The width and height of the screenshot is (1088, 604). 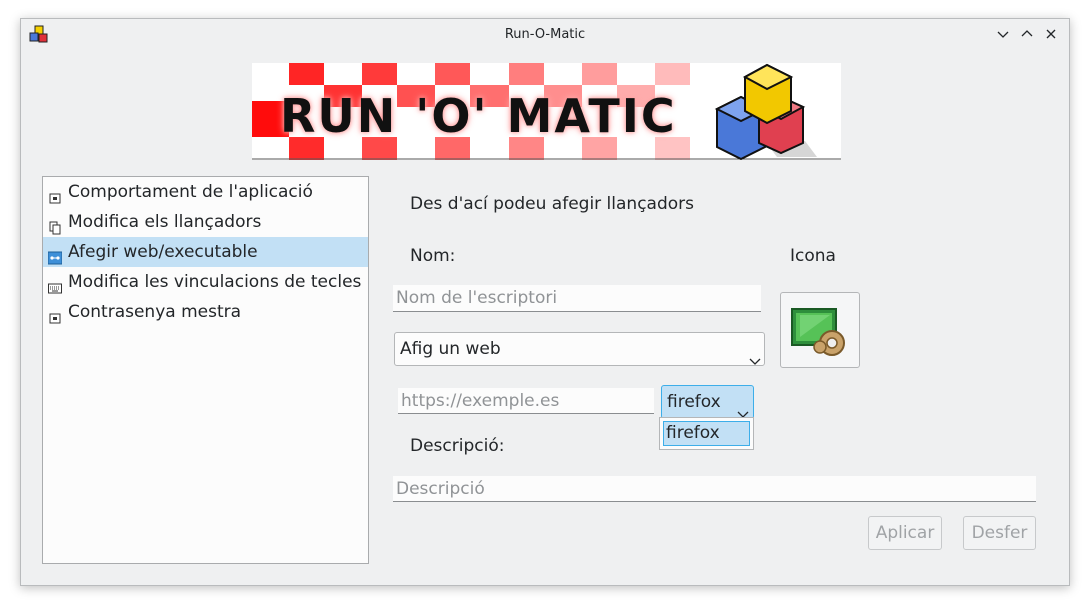 I want to click on url-input: https://exemple.es, so click(x=526, y=401).